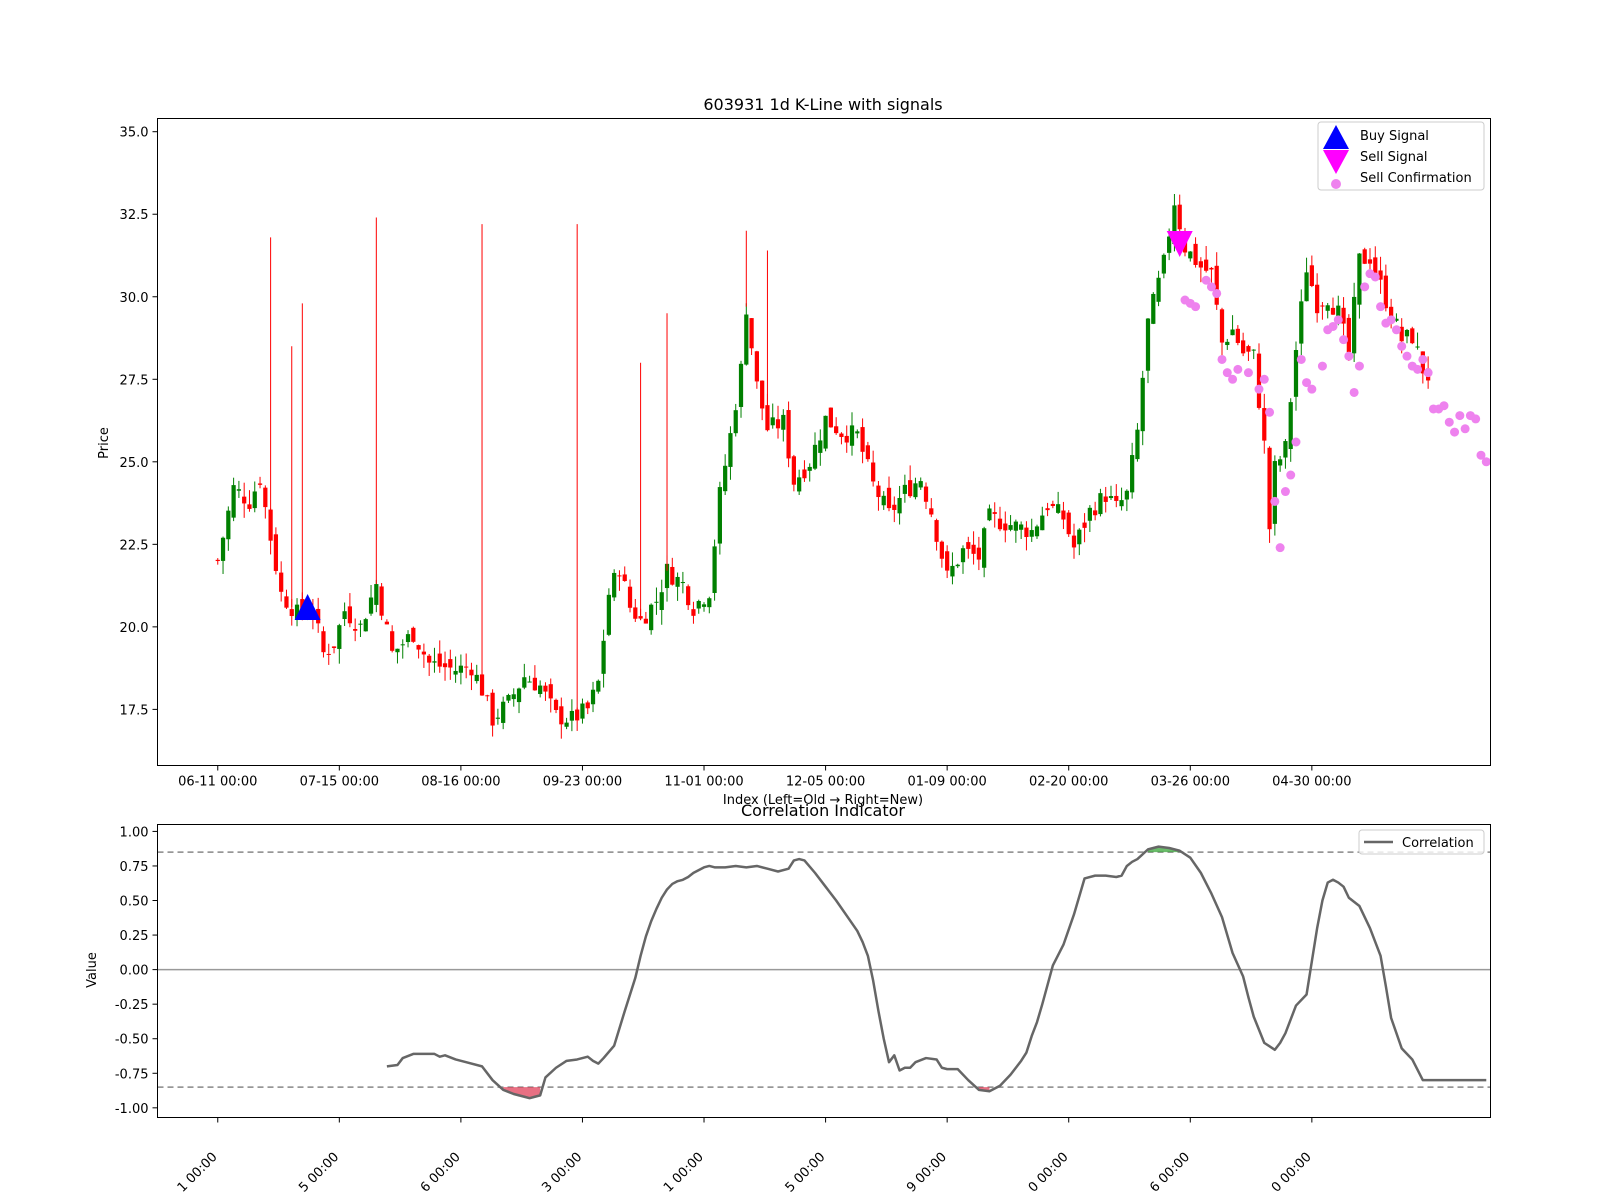 The width and height of the screenshot is (1600, 1200). Describe the element at coordinates (134, 133) in the screenshot. I see `y-tick-label: 35.0` at that location.